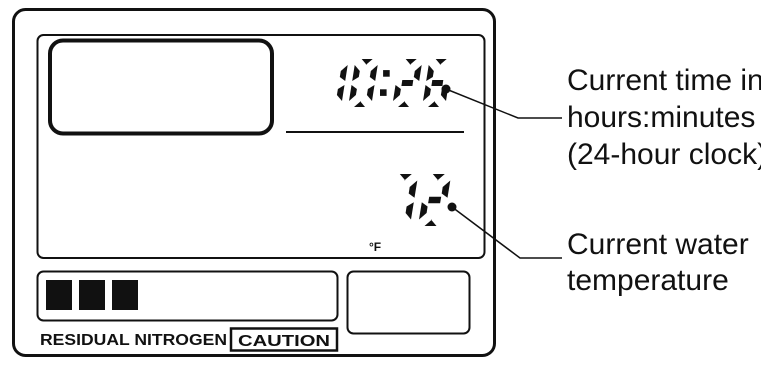  Describe the element at coordinates (661, 117) in the screenshot. I see `time-callout-line-2: hours:minutes` at that location.